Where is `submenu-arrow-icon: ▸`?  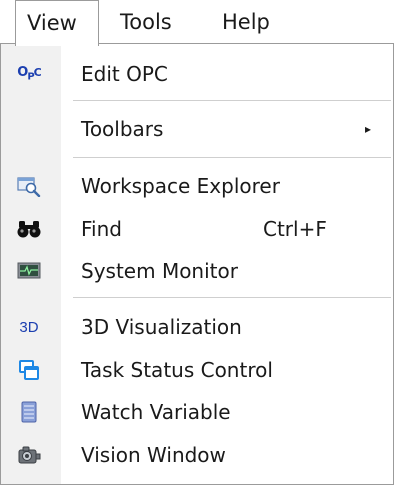
submenu-arrow-icon: ▸ is located at coordinates (368, 129).